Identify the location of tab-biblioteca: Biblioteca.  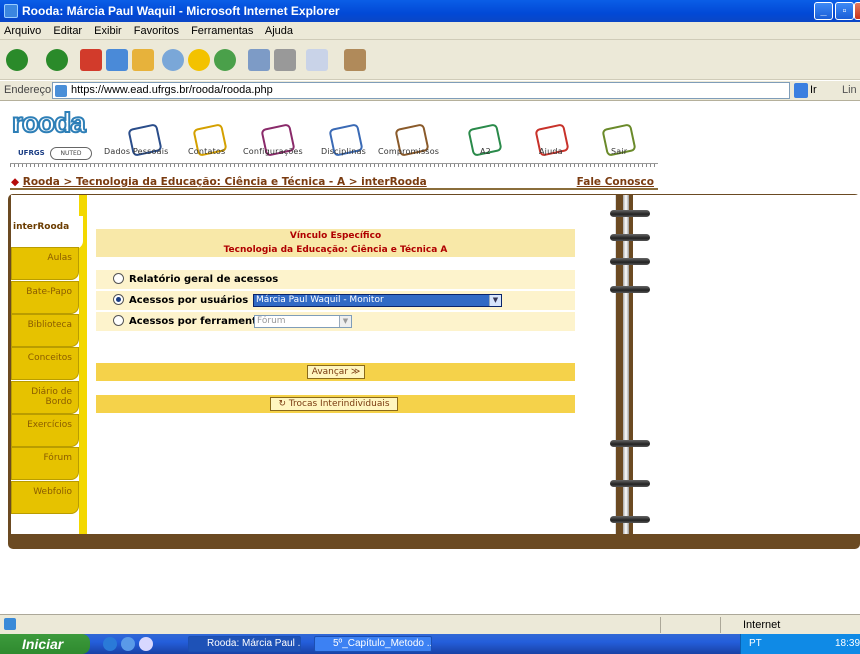
(45, 330).